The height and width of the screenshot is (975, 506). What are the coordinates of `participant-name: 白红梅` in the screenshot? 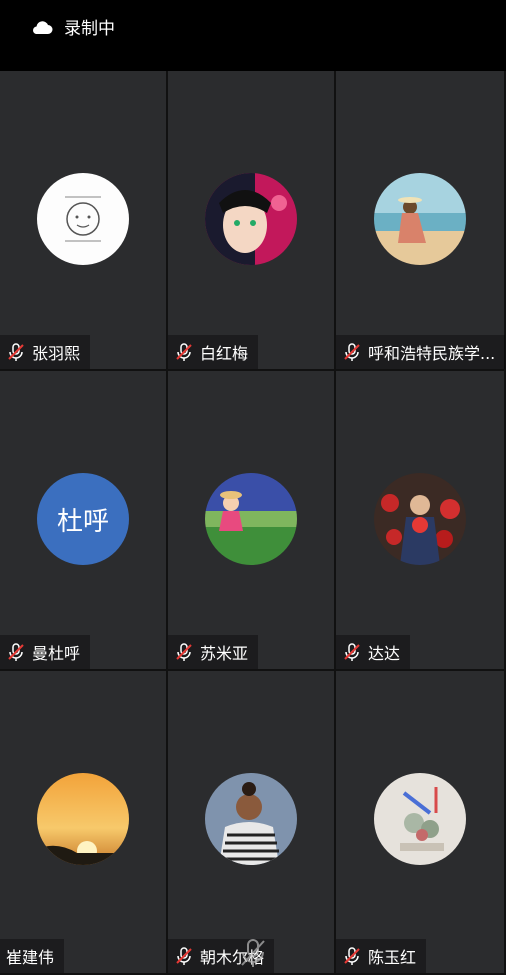 It's located at (224, 353).